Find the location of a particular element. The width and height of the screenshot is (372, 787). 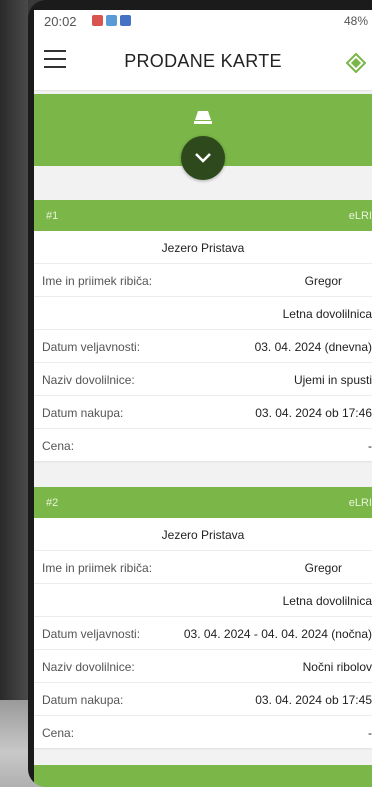

mail-icon is located at coordinates (111, 20).